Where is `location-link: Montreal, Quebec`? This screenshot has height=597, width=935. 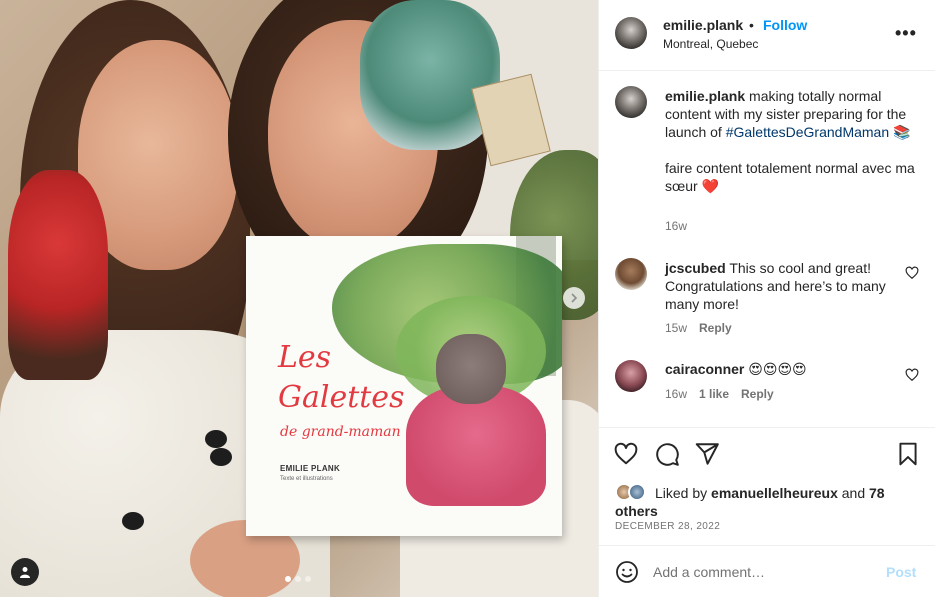 location-link: Montreal, Quebec is located at coordinates (710, 44).